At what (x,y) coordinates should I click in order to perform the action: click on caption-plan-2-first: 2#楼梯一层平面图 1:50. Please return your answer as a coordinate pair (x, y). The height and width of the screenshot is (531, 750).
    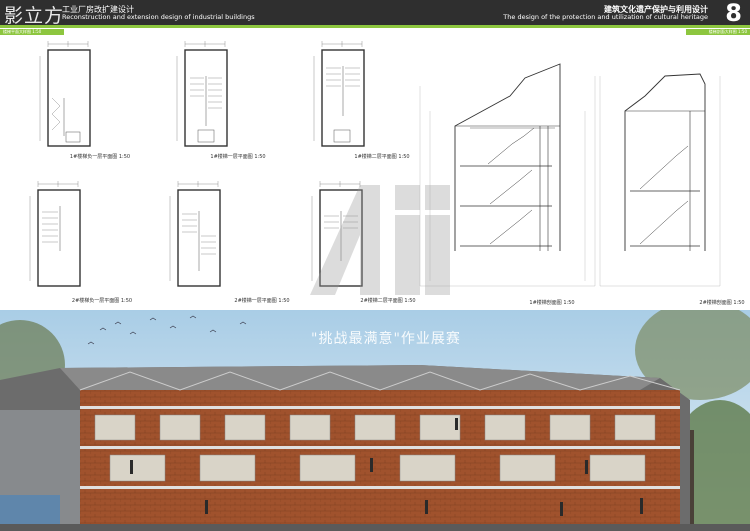
    Looking at the image, I should click on (261, 300).